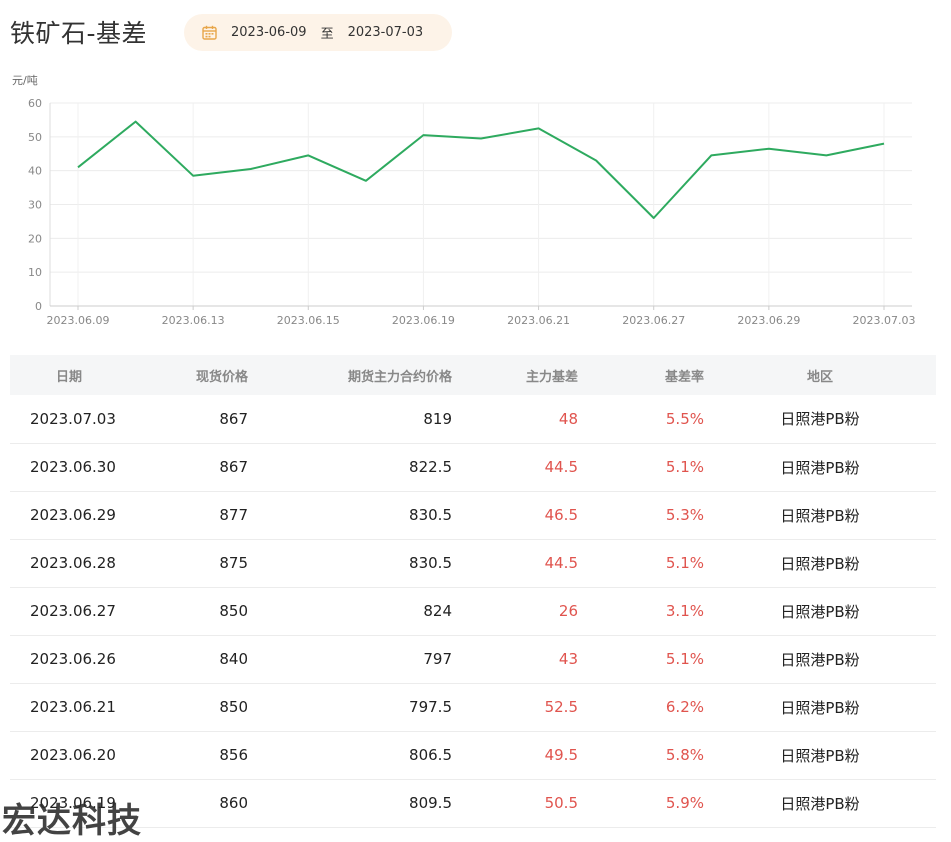 The height and width of the screenshot is (842, 951). What do you see at coordinates (684, 755) in the screenshot?
I see `cell-basis-rate: 5.8%` at bounding box center [684, 755].